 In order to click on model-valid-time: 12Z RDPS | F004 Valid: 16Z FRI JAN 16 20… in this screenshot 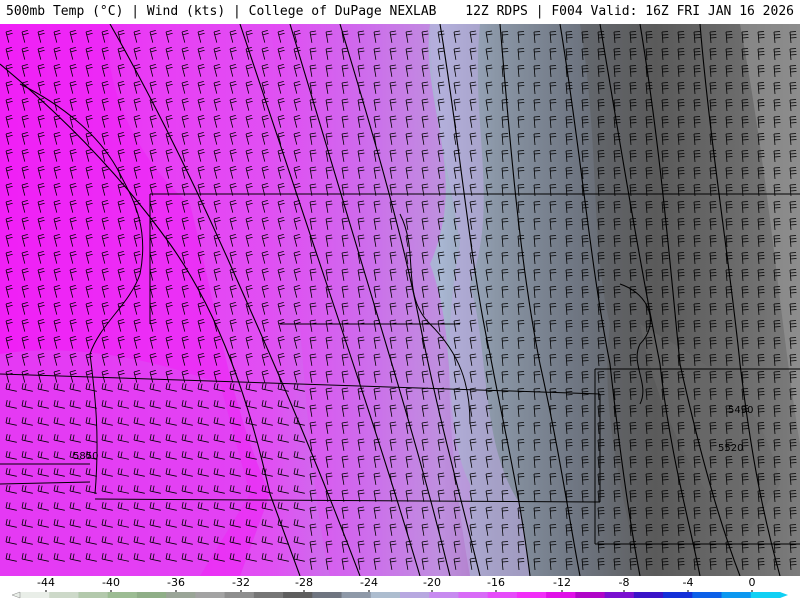, I will do `click(629, 11)`.